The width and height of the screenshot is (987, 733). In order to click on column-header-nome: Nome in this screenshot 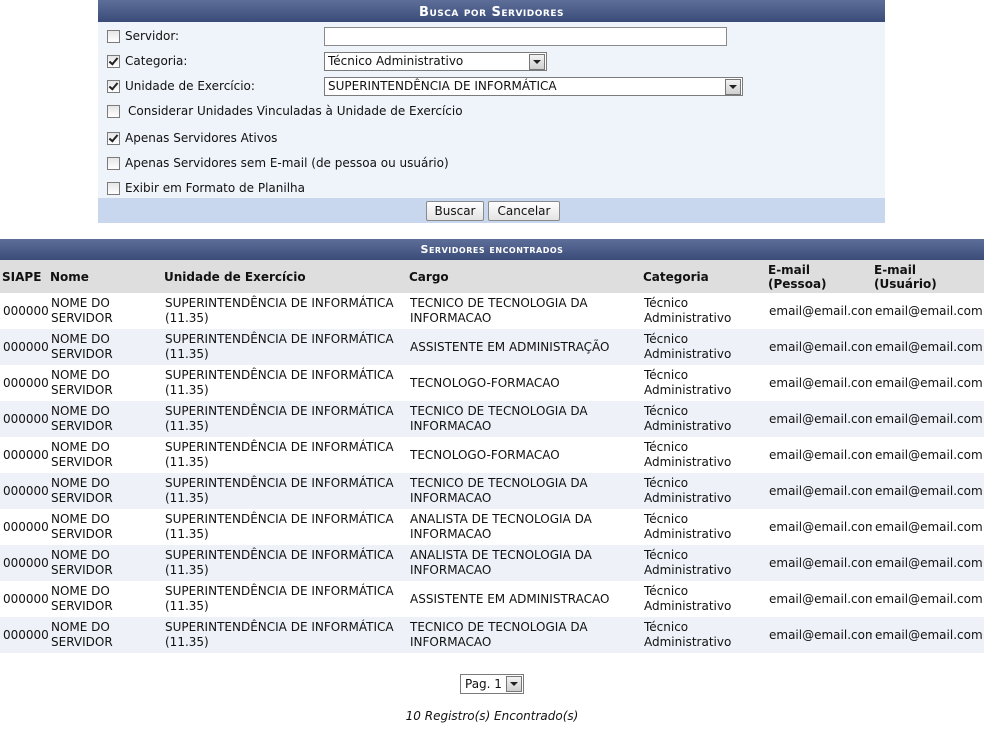, I will do `click(105, 276)`.